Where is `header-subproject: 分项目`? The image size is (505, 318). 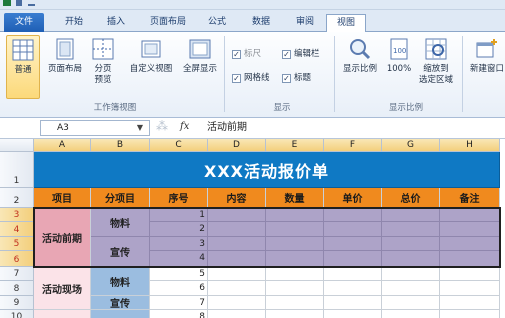
header-subproject: 分项目 is located at coordinates (120, 198).